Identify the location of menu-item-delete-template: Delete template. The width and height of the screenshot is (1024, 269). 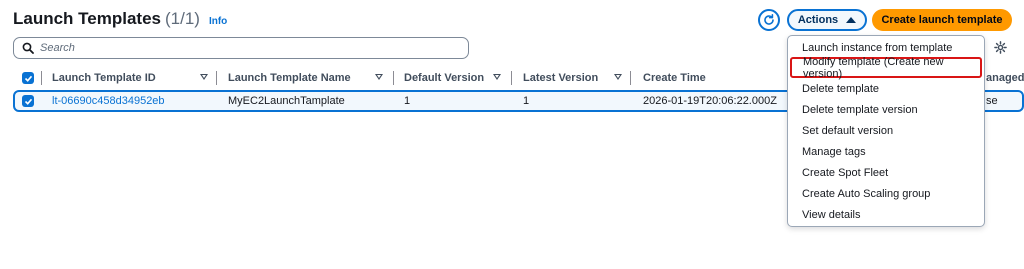
(886, 88).